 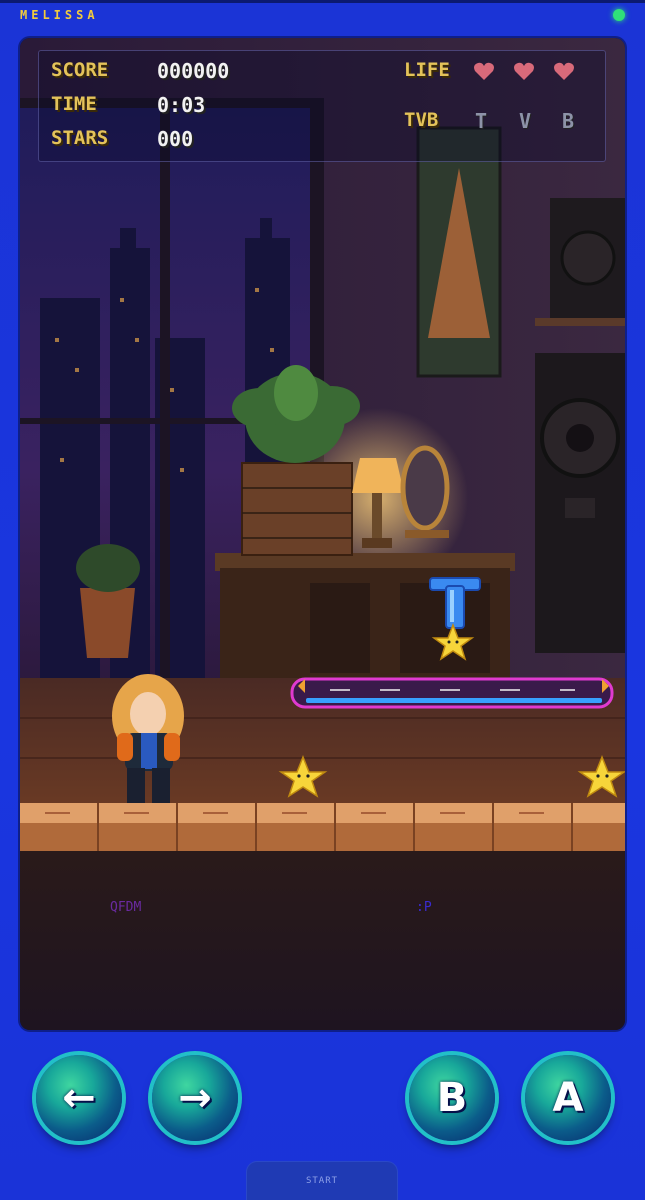 I want to click on start-button: START, so click(x=322, y=1181).